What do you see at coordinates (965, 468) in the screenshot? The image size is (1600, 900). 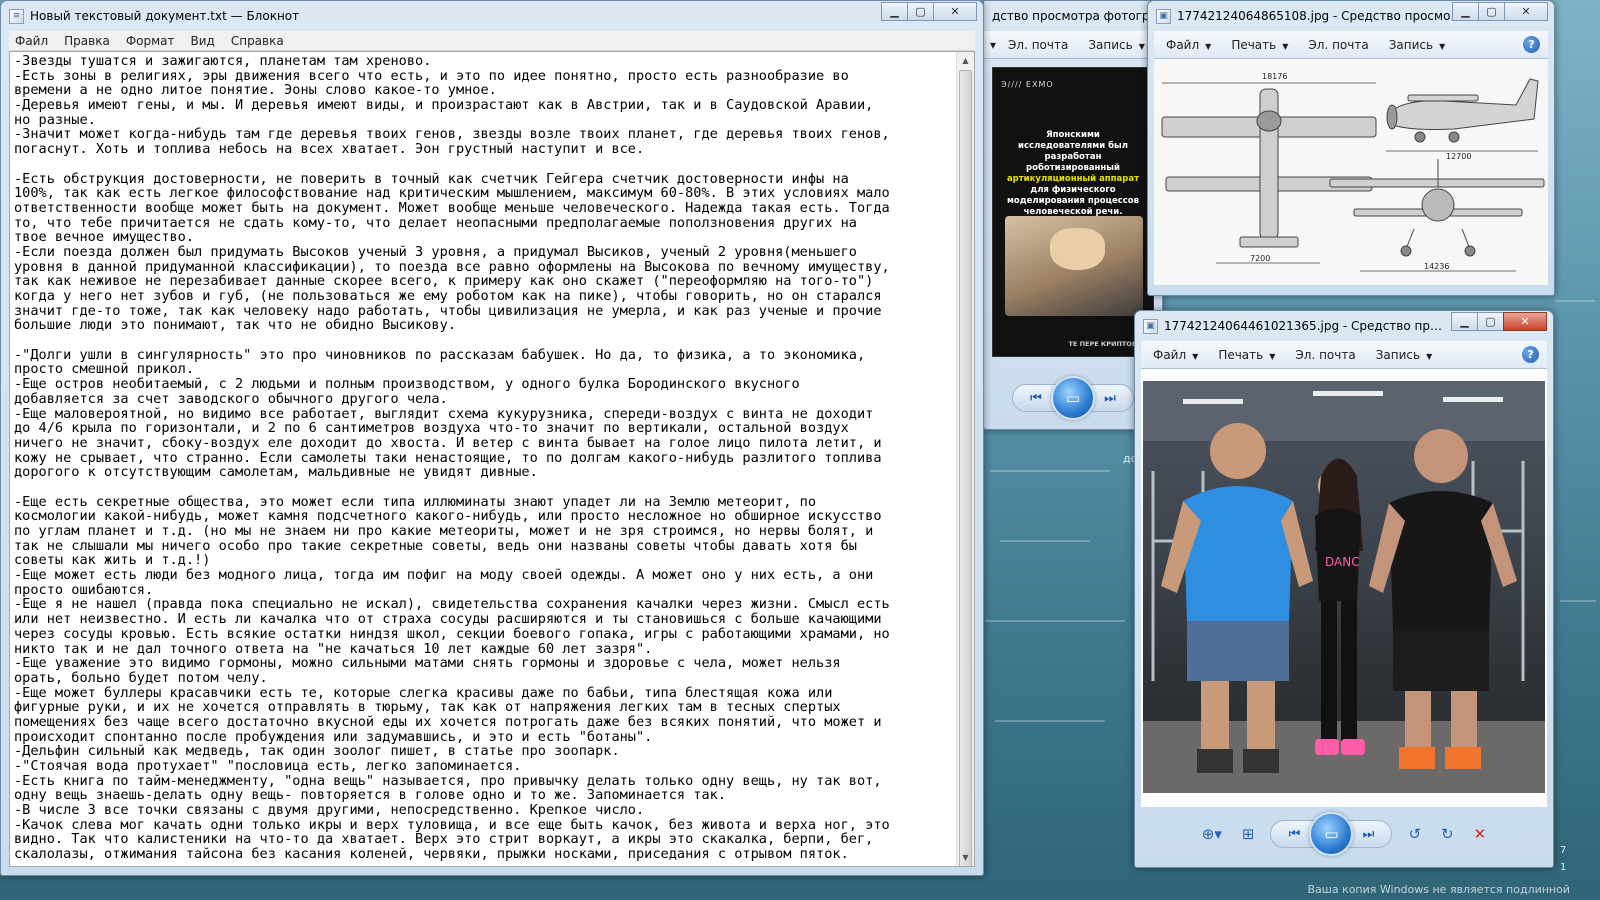 I see `scroll-thumb` at bounding box center [965, 468].